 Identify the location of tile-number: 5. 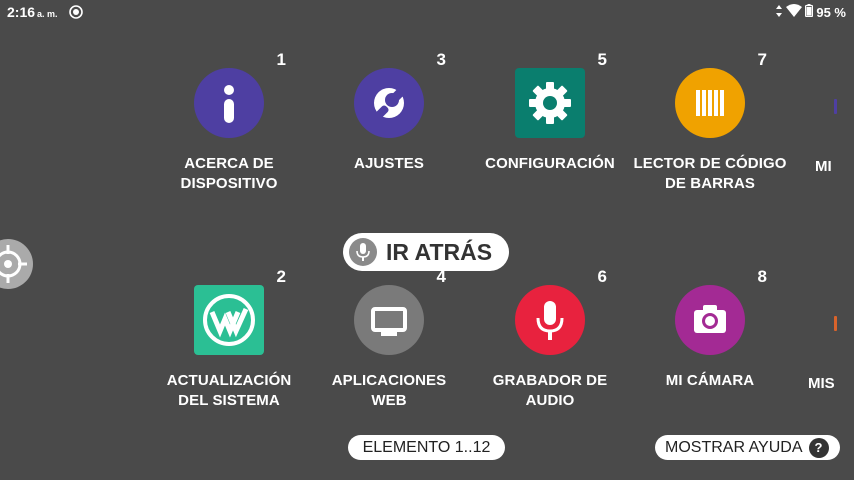
(602, 59).